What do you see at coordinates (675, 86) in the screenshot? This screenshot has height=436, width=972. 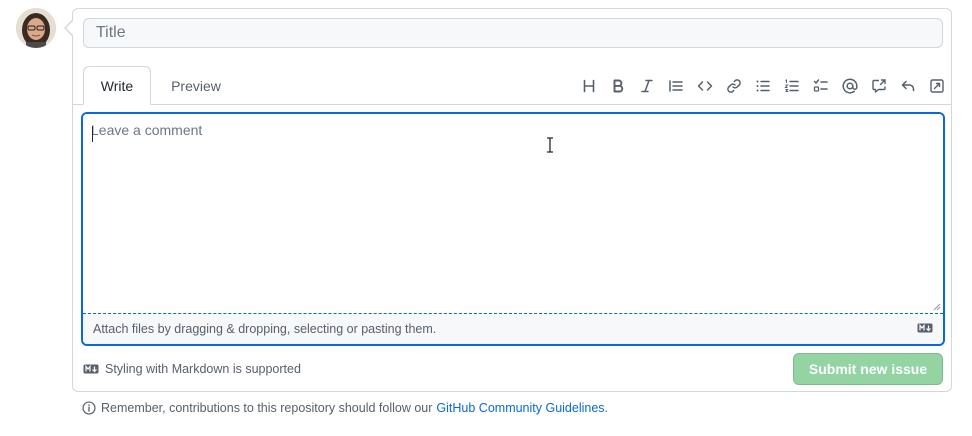 I see `quote-icon` at bounding box center [675, 86].